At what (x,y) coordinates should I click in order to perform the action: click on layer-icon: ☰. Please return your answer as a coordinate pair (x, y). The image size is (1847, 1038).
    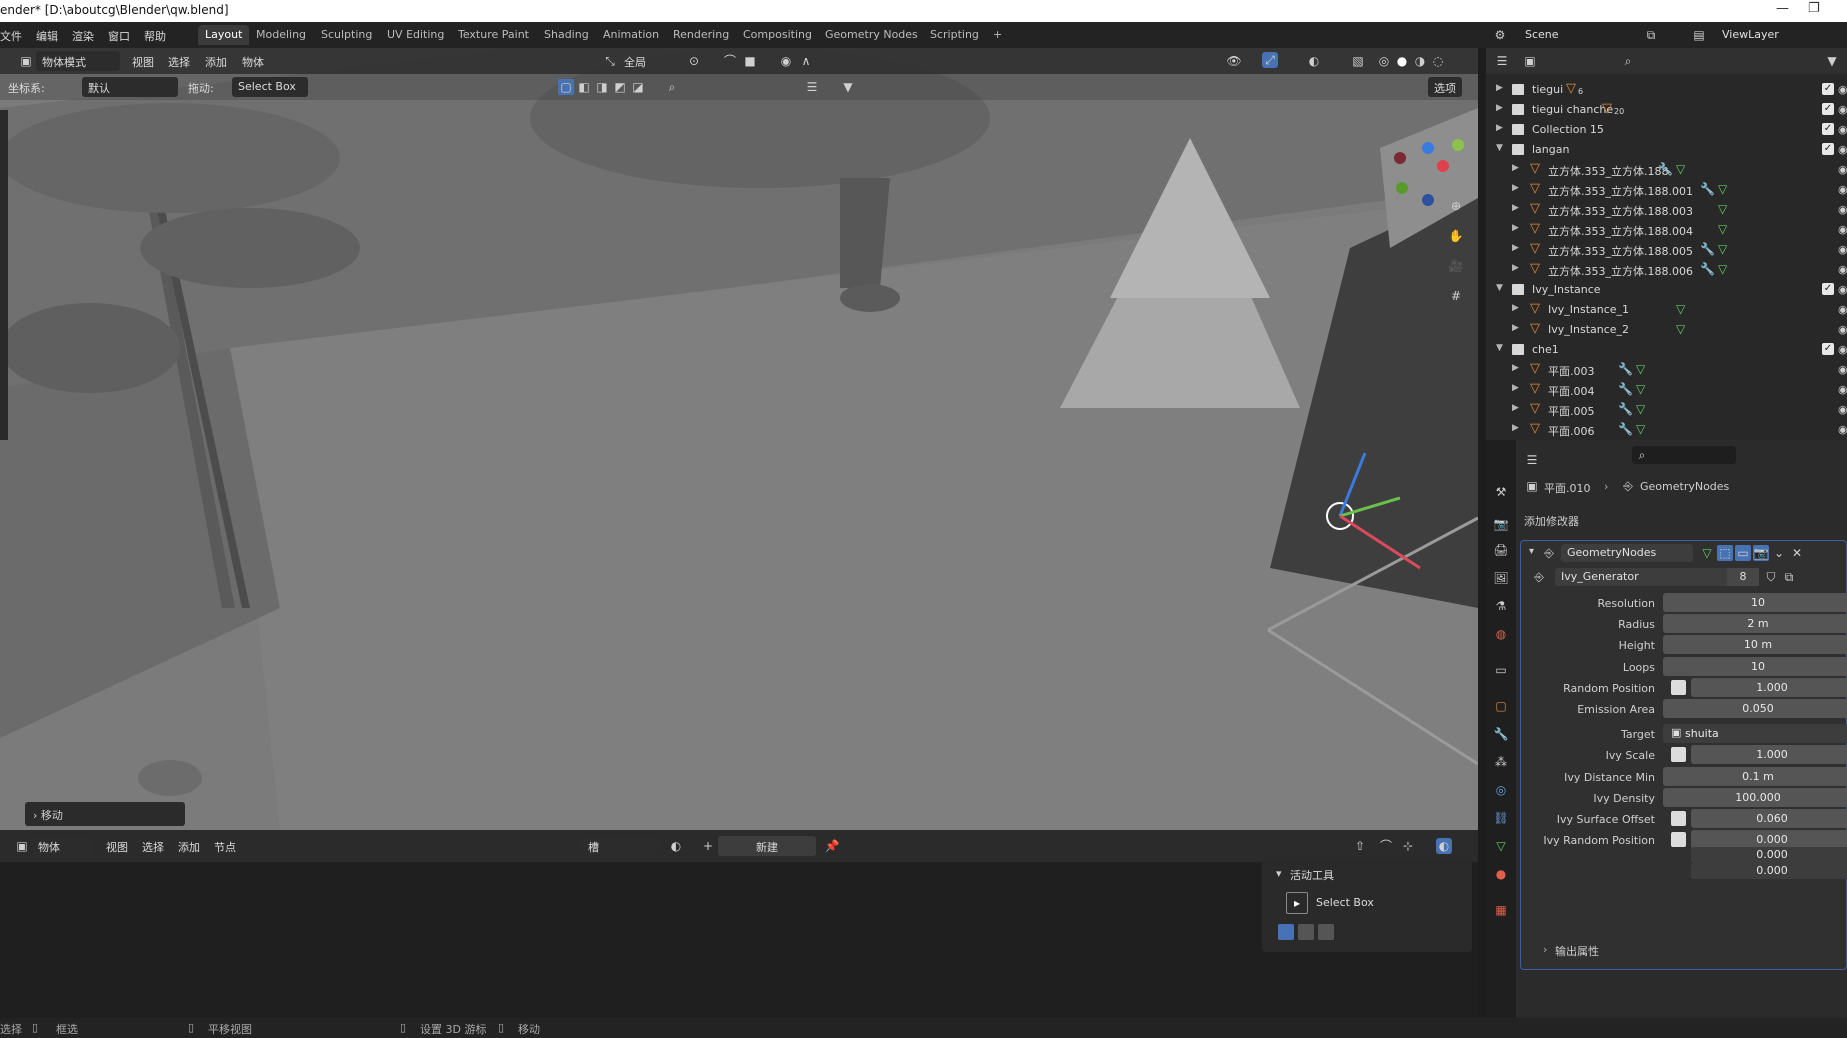
    Looking at the image, I should click on (812, 87).